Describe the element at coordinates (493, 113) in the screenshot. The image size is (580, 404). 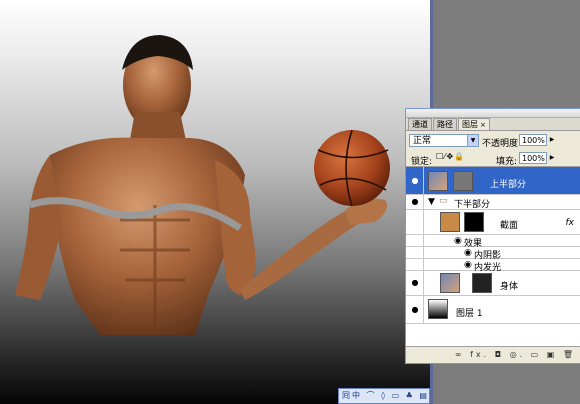
I see `panel-grip` at that location.